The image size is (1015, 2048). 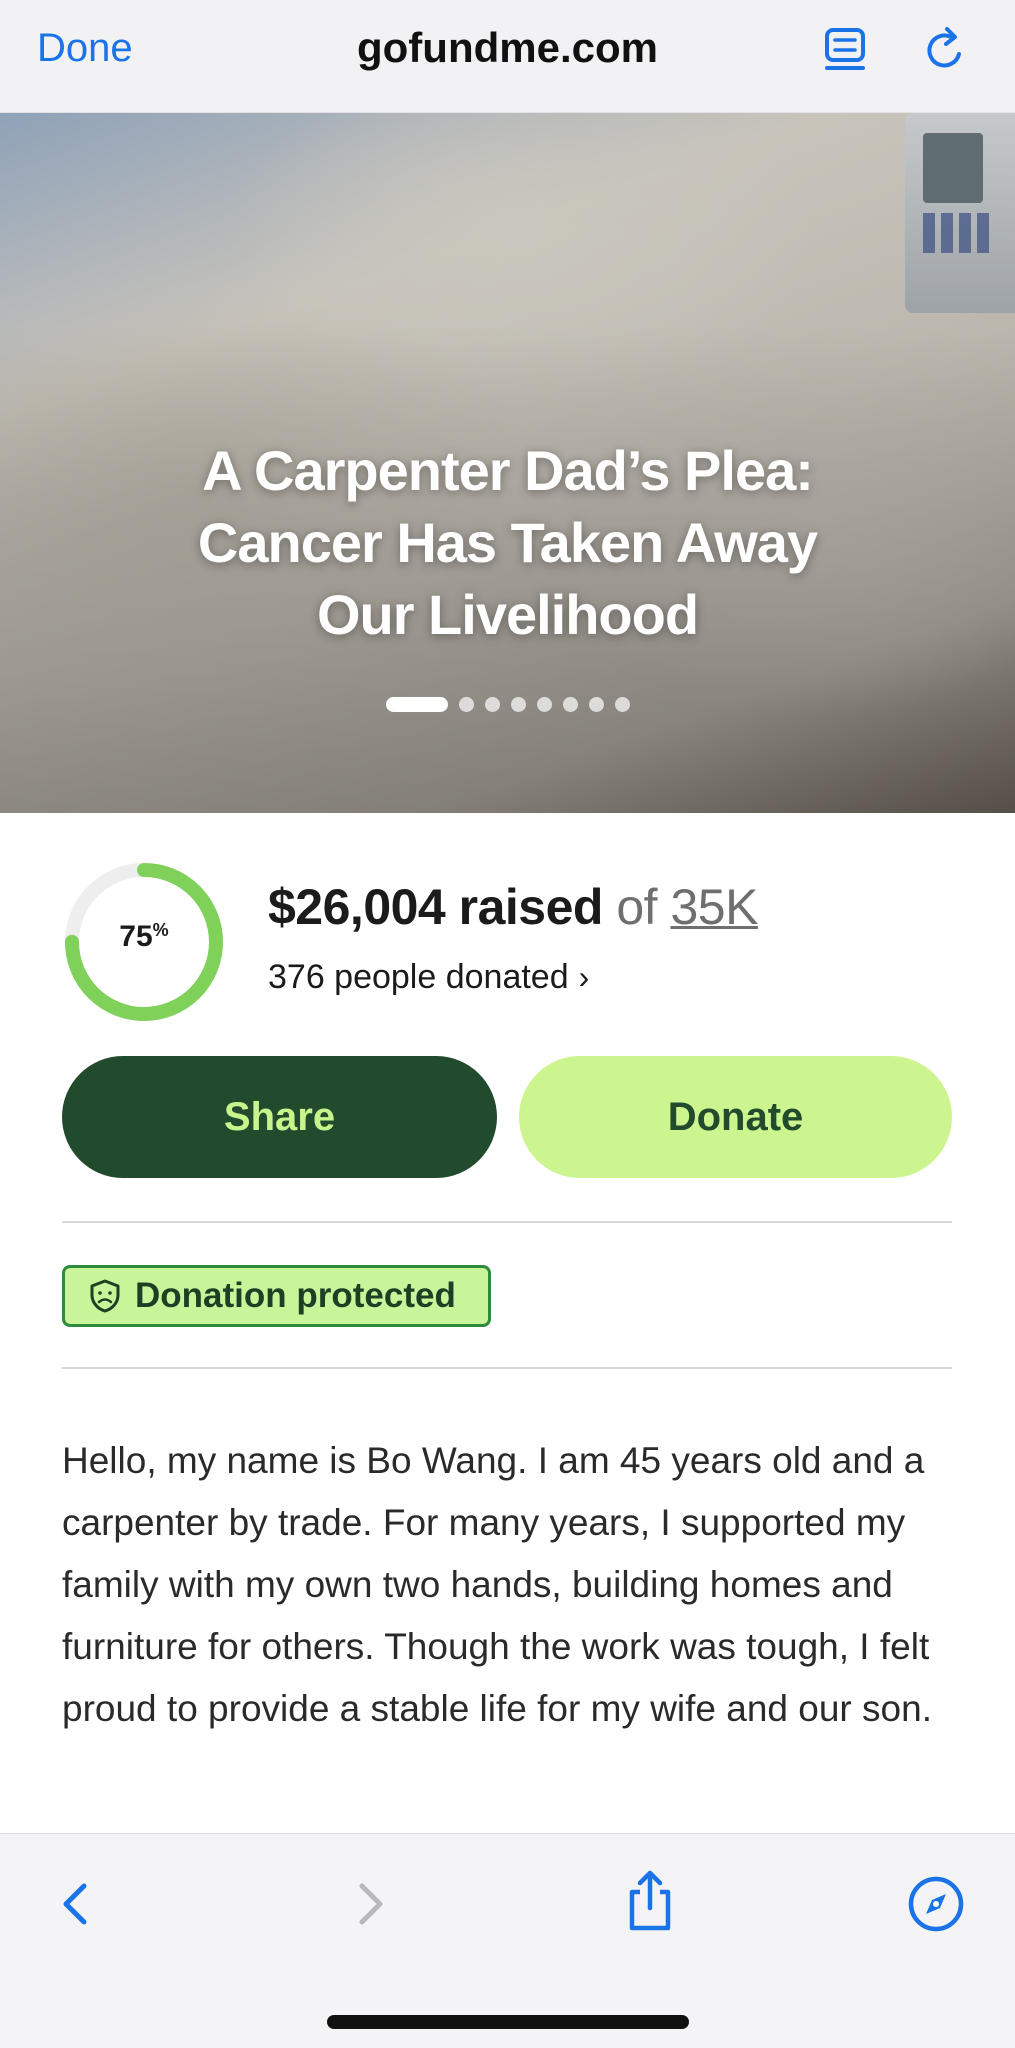 What do you see at coordinates (295, 1295) in the screenshot?
I see `badge-label: Donation protected` at bounding box center [295, 1295].